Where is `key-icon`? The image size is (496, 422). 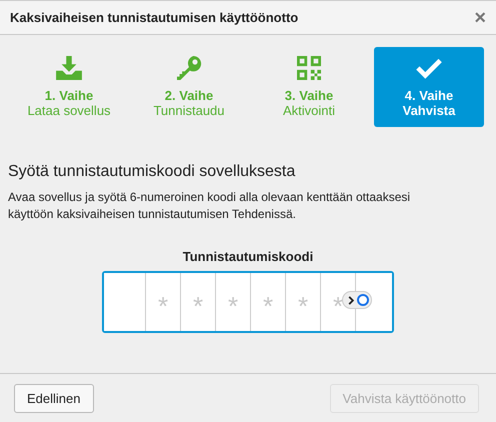
key-icon is located at coordinates (189, 68).